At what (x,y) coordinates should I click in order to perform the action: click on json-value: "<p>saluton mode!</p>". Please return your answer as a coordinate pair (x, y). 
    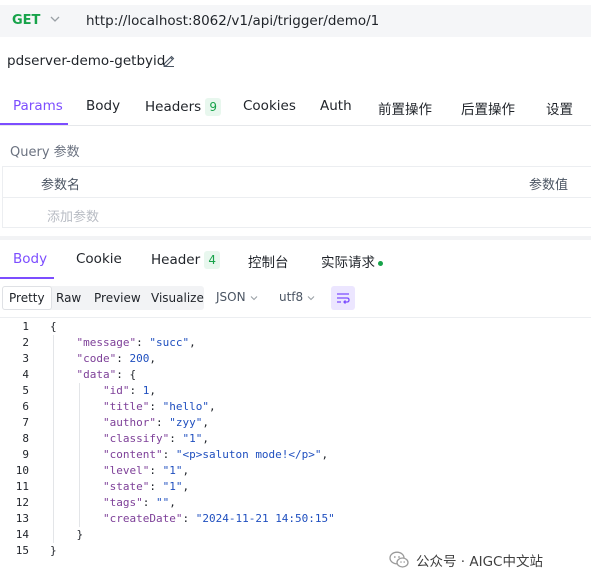
    Looking at the image, I should click on (248, 454).